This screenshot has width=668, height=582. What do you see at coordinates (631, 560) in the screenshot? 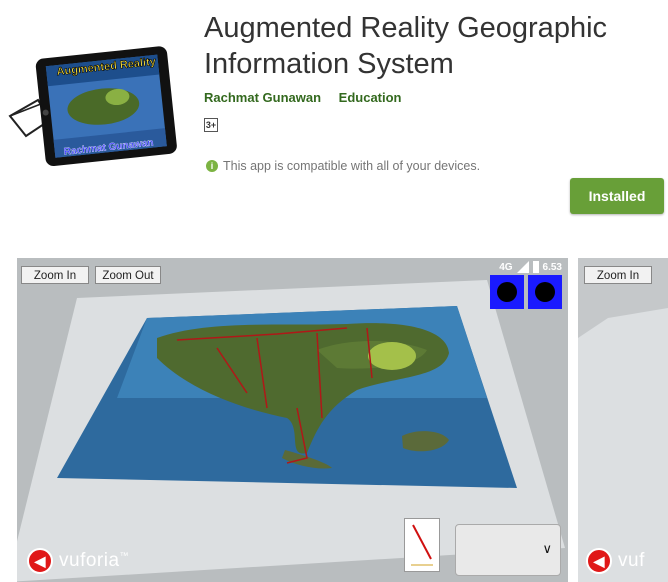
I see `vuforia-logo: vuf` at bounding box center [631, 560].